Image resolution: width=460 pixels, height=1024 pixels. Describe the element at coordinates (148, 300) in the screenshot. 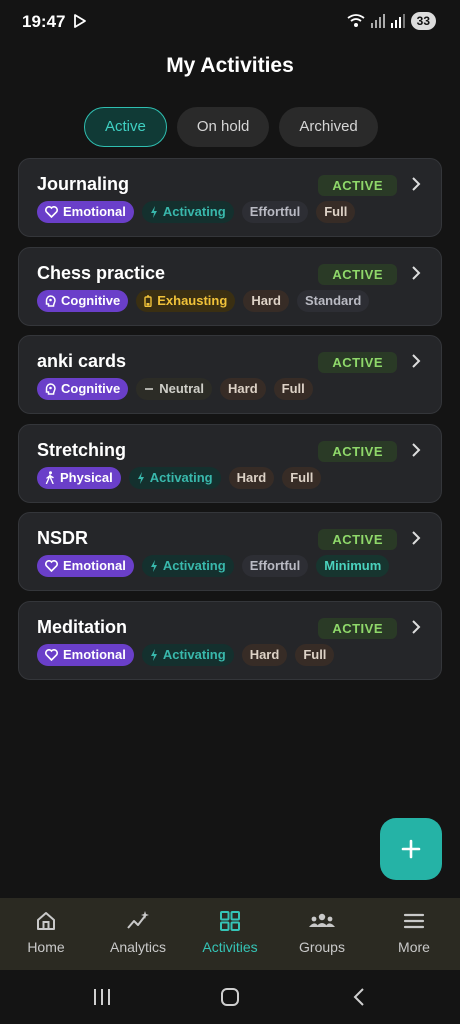

I see `battery-low-icon` at that location.